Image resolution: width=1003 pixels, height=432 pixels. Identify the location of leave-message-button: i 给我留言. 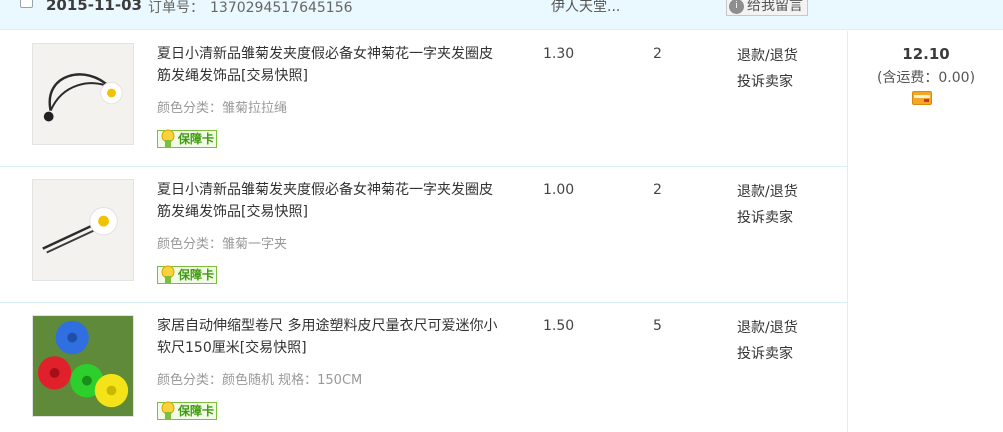
(767, 8).